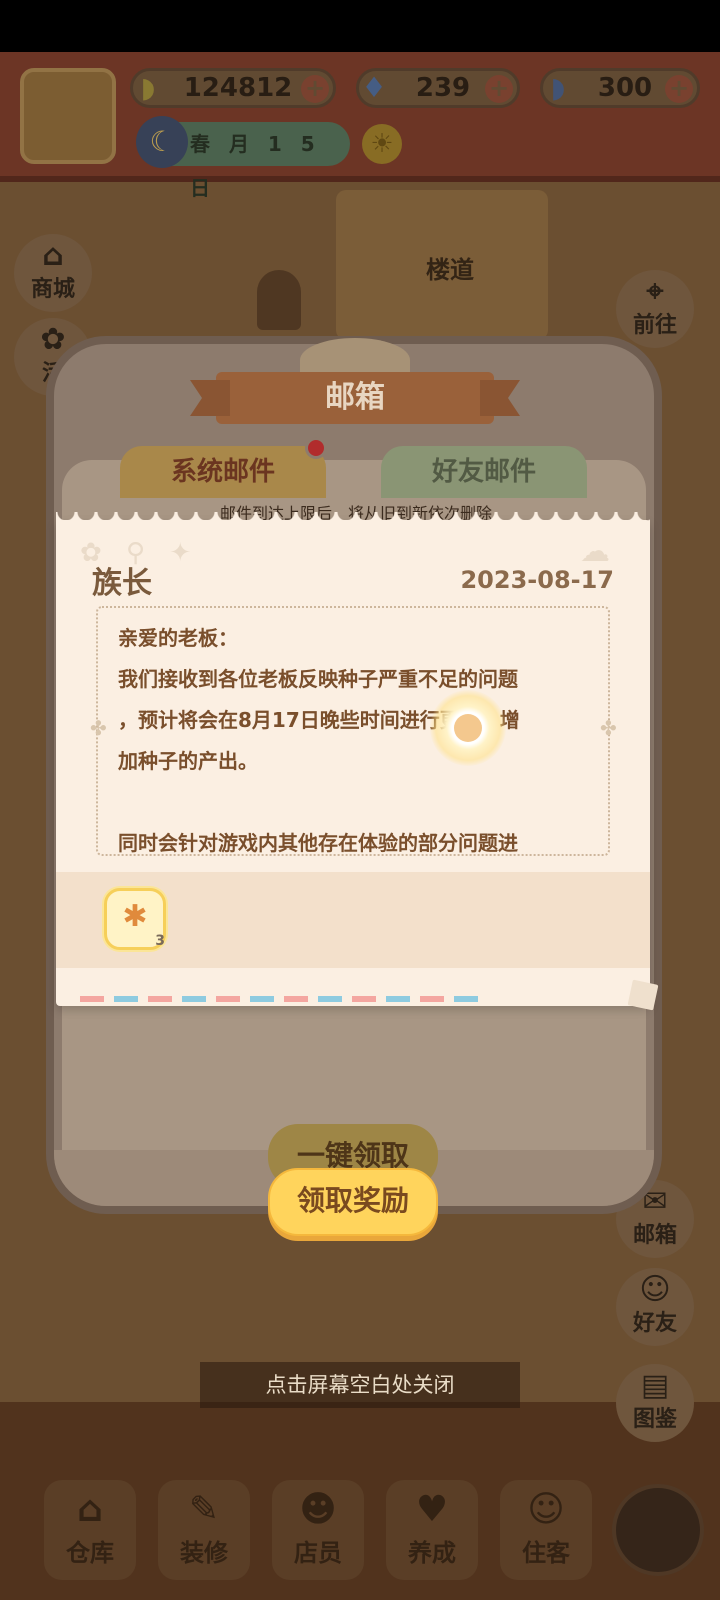 The width and height of the screenshot is (720, 1600). Describe the element at coordinates (537, 580) in the screenshot. I see `mail-date: 2023-08-17` at that location.